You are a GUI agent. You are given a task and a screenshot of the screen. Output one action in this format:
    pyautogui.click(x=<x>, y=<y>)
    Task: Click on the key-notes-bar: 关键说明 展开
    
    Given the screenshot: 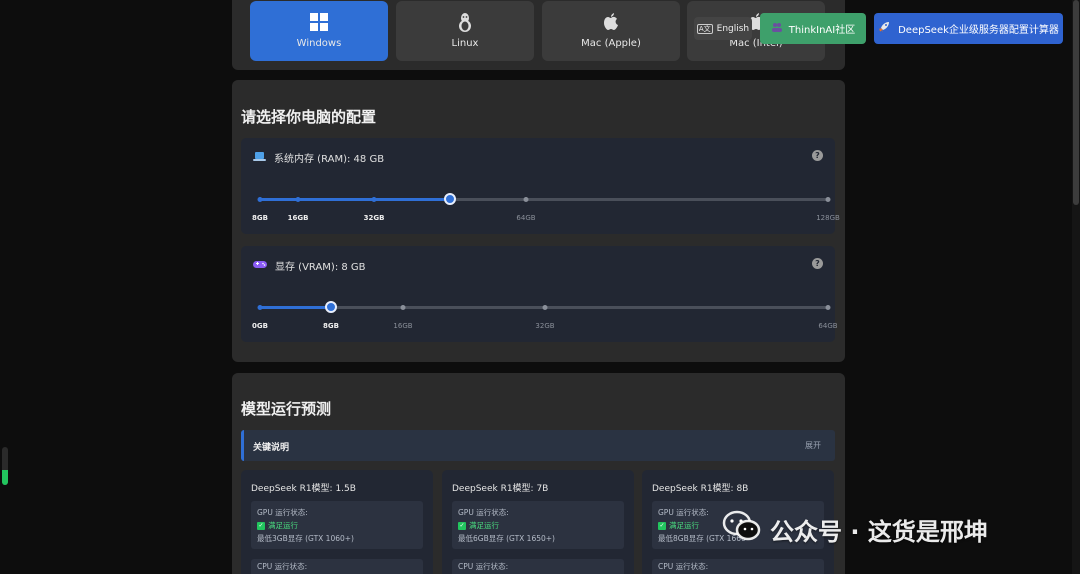 What is the action you would take?
    pyautogui.click(x=538, y=445)
    